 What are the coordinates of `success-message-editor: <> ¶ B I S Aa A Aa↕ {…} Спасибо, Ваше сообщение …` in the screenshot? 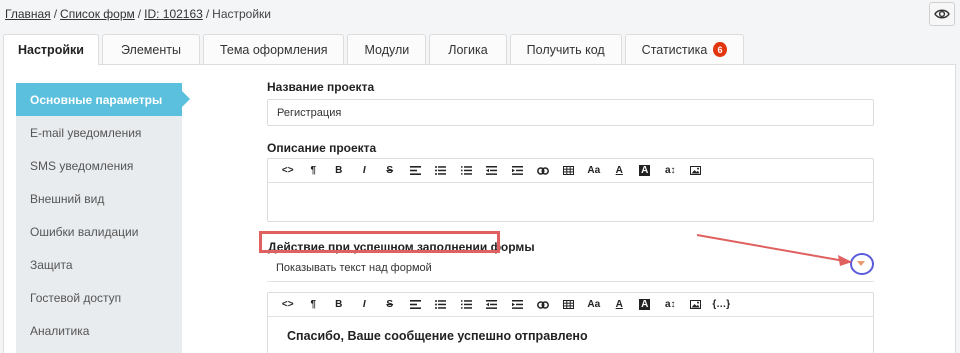 It's located at (570, 322).